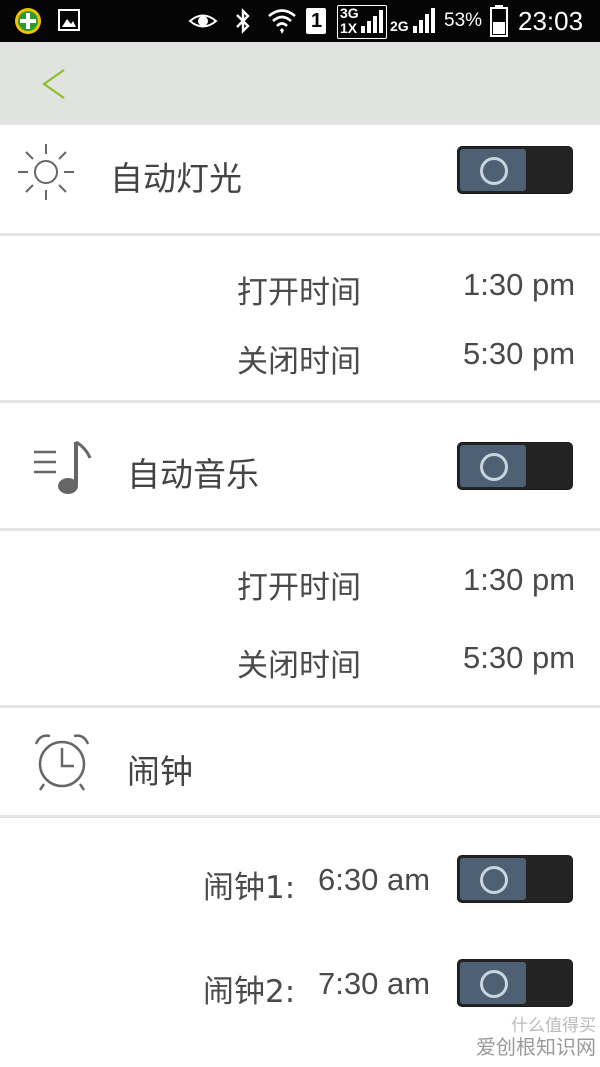 The height and width of the screenshot is (1067, 600). Describe the element at coordinates (399, 26) in the screenshot. I see `network-2g-label: 2G` at that location.